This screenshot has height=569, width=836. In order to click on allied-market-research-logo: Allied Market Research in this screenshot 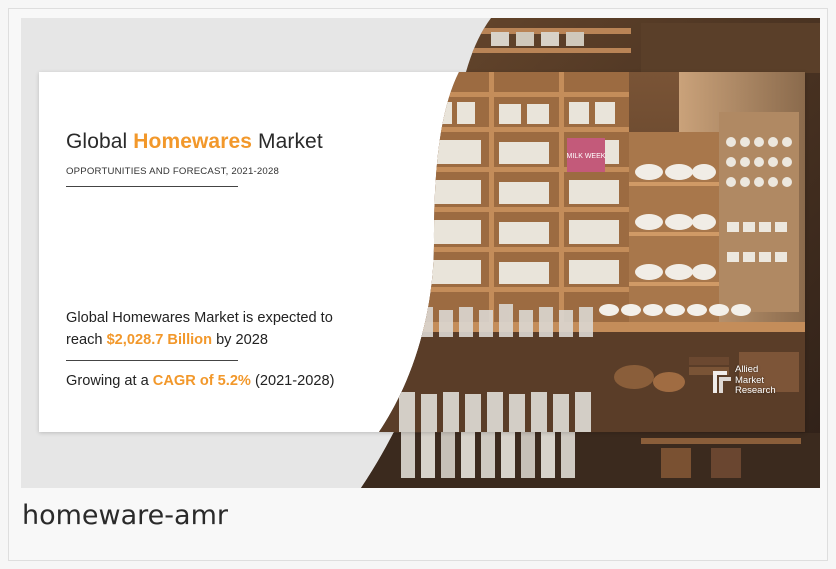, I will do `click(752, 382)`.